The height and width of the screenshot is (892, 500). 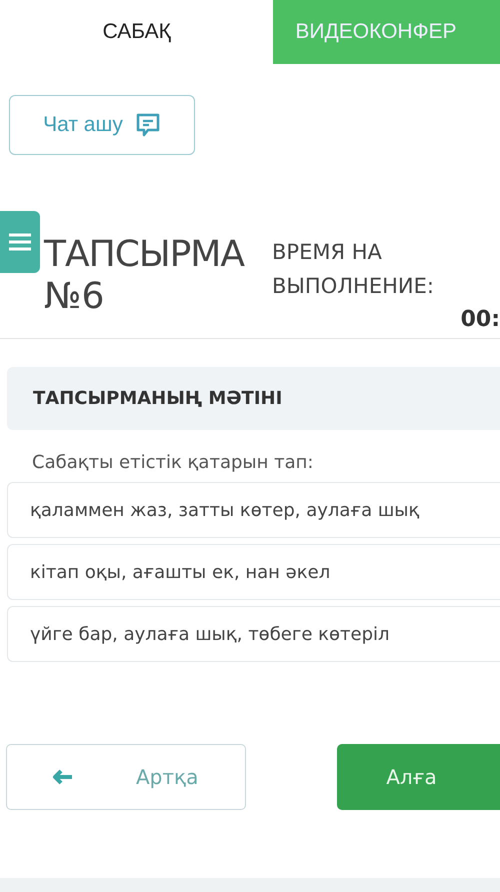 I want to click on task-title: ТАПСЫРМА, so click(x=145, y=255).